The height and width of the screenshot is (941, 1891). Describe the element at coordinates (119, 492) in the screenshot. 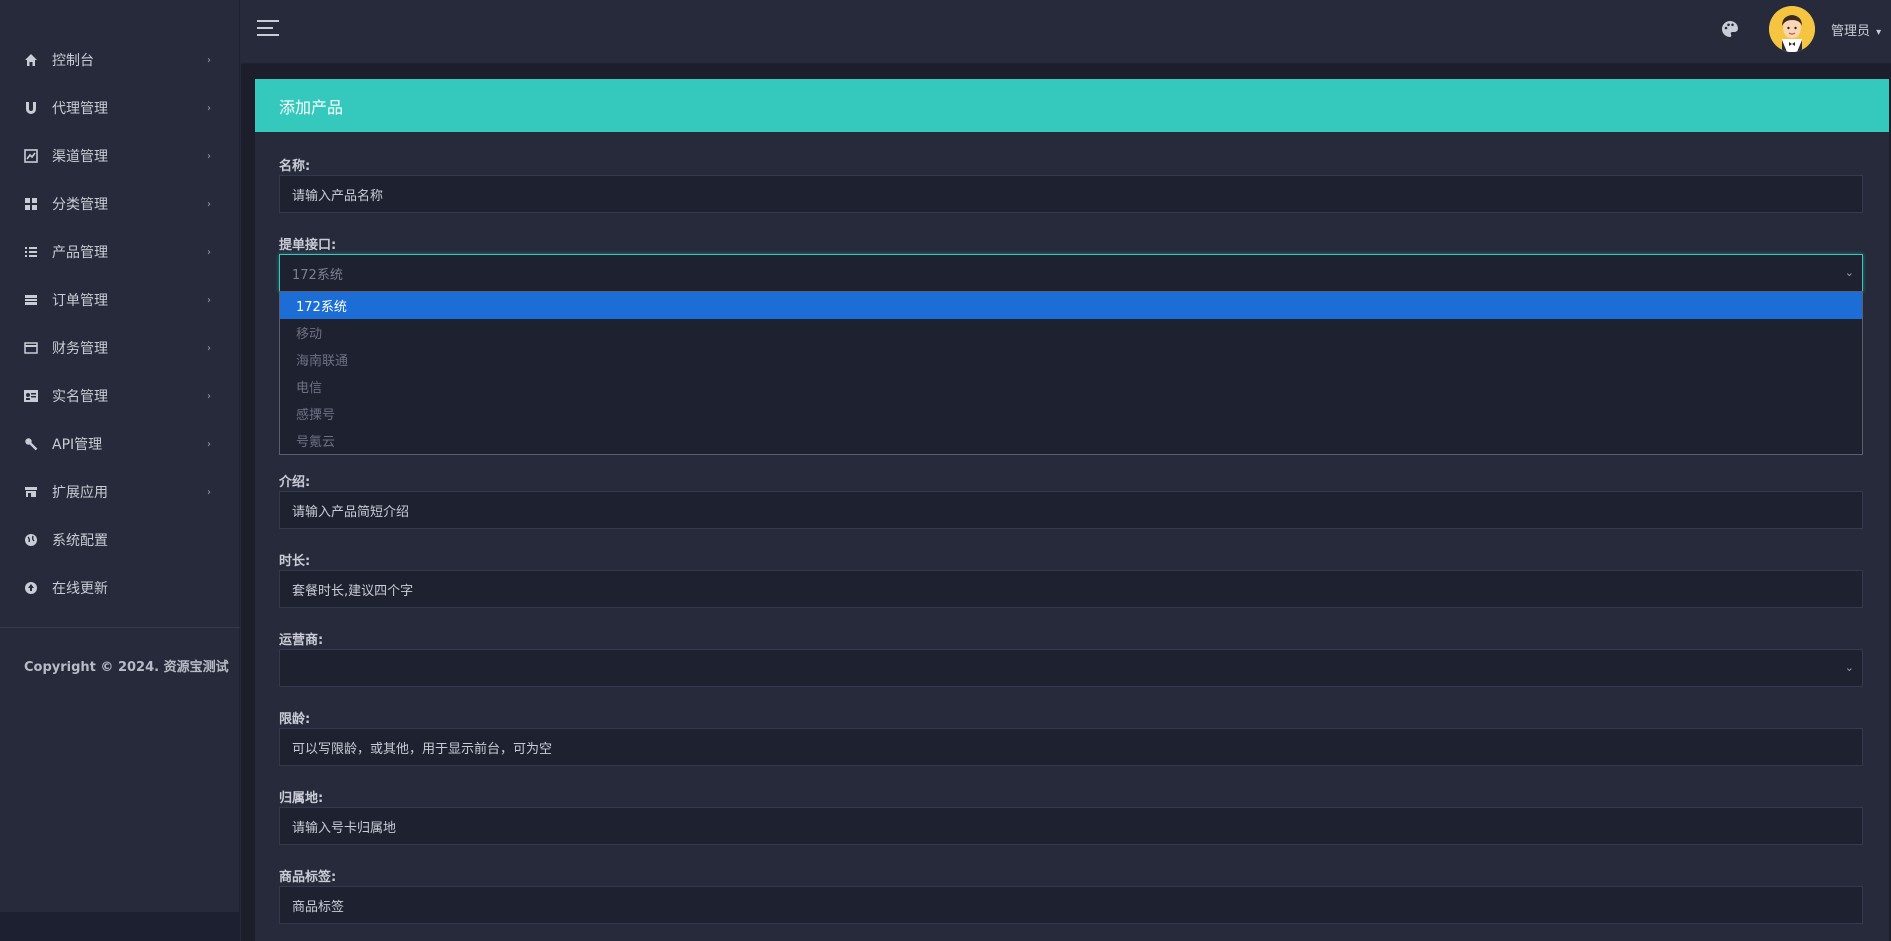

I see `sidebar-item-extensions: 扩展应用 ›` at that location.